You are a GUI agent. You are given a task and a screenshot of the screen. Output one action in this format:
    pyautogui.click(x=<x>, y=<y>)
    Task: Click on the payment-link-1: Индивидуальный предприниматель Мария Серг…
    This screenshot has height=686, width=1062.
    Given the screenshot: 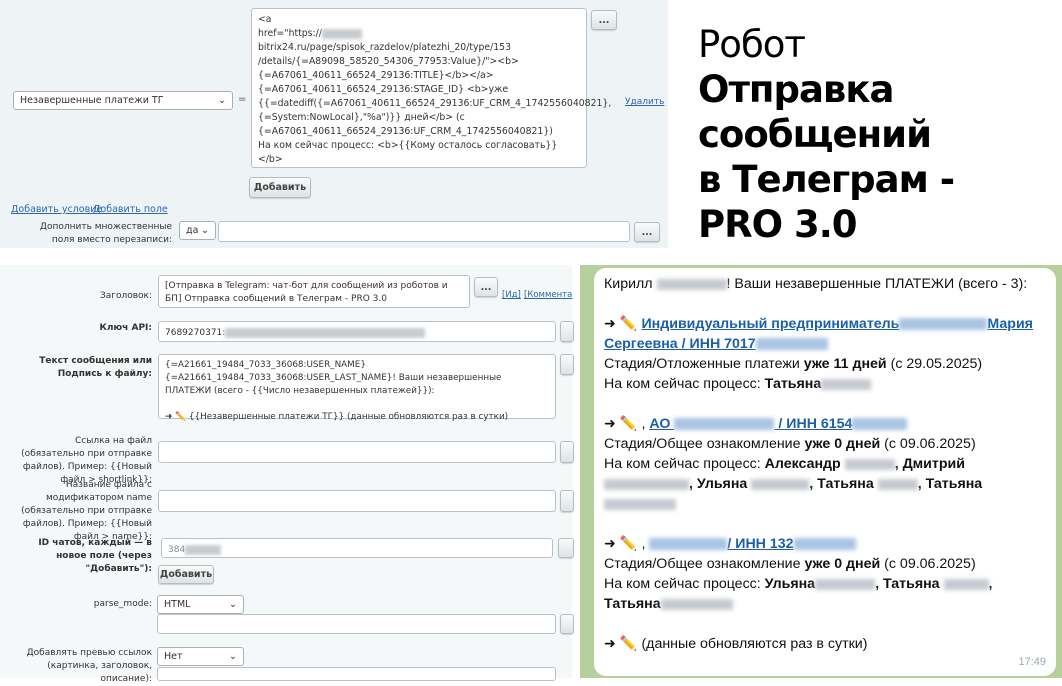 What is the action you would take?
    pyautogui.click(x=818, y=334)
    